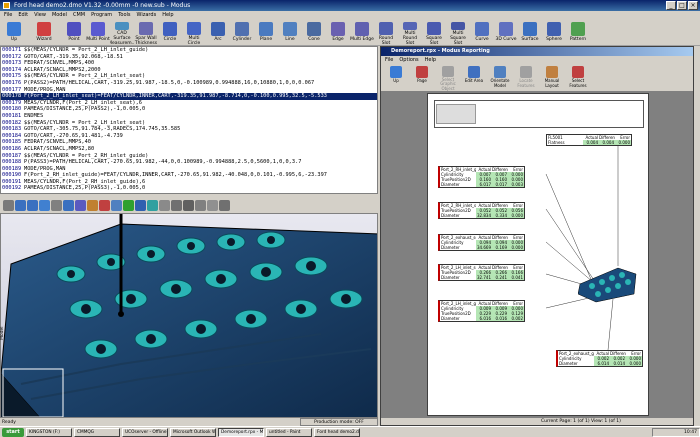 The image size is (700, 437). What do you see at coordinates (8, 15) in the screenshot?
I see `menu-item-file: File` at bounding box center [8, 15].